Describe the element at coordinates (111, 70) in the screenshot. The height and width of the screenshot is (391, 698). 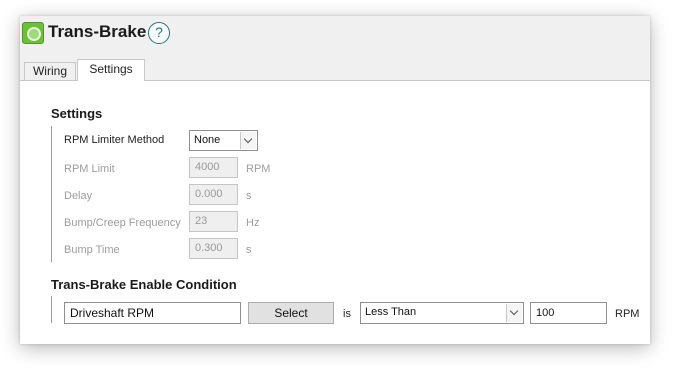
I see `tab-settings: Settings` at that location.